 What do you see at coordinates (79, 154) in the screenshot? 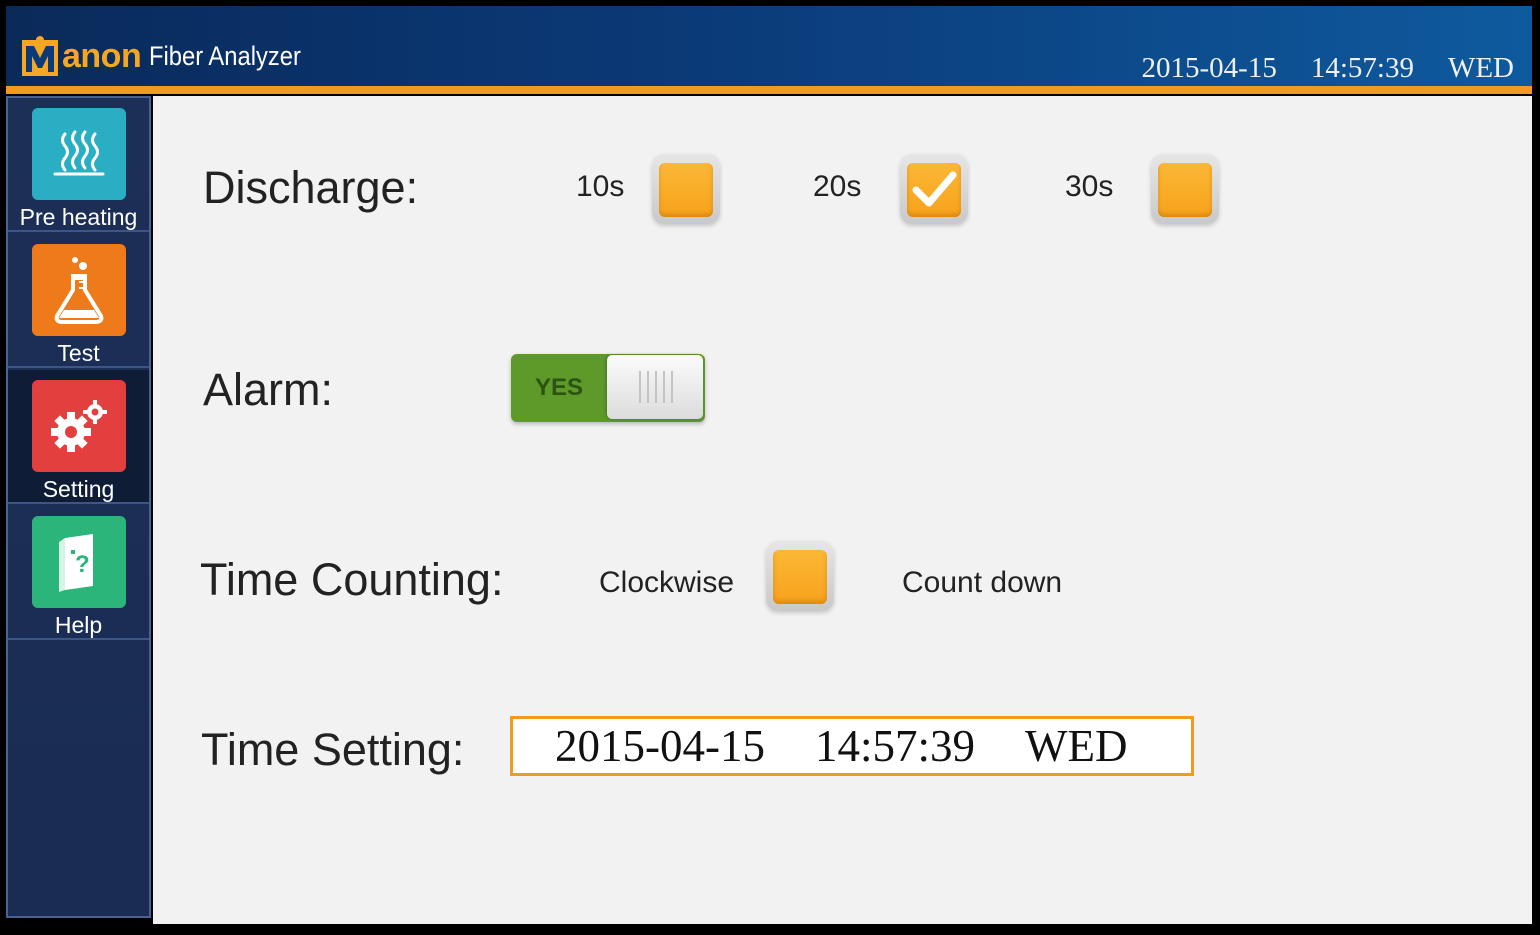
I see `heater-icon` at bounding box center [79, 154].